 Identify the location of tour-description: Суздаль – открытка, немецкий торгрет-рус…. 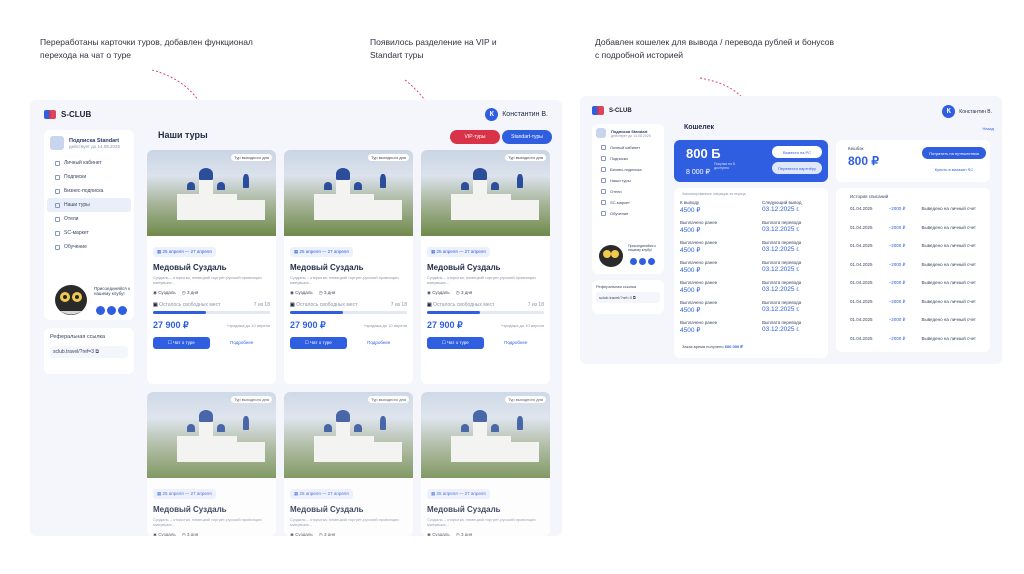
(344, 280).